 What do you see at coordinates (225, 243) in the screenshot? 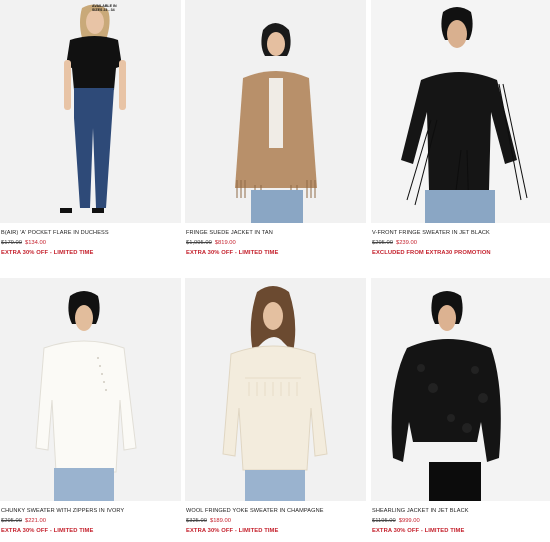
I see `sale-price: $819.00` at bounding box center [225, 243].